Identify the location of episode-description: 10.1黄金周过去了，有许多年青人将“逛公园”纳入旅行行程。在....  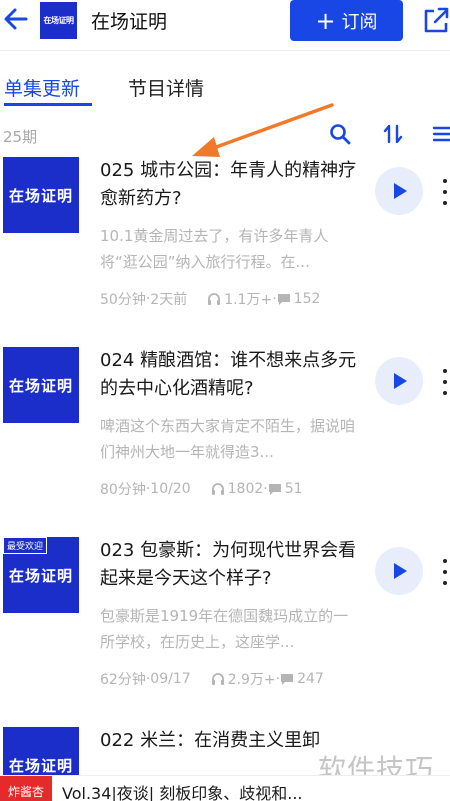
(214, 249).